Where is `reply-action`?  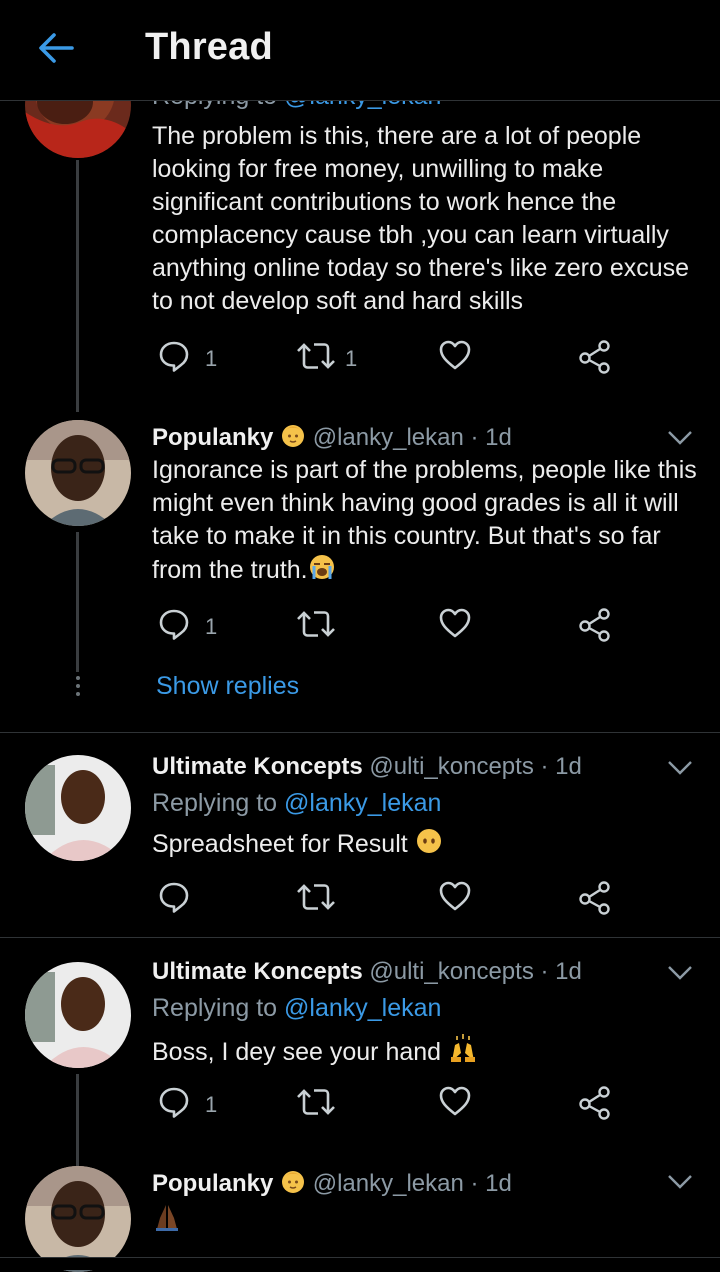 reply-action is located at coordinates (176, 899).